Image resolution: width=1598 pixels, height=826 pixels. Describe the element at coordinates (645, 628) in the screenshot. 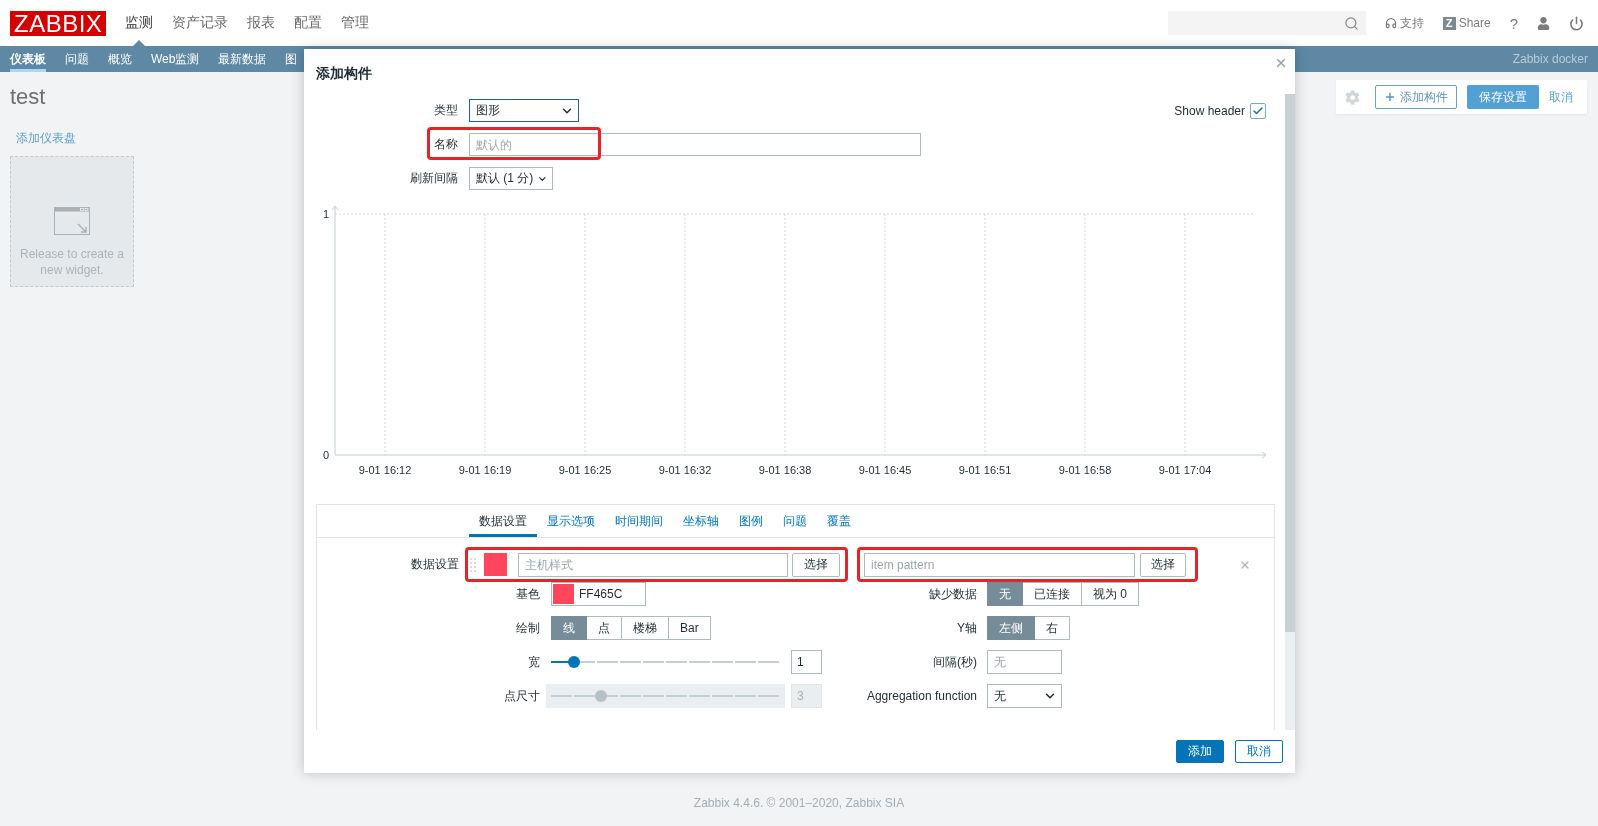

I see `toggle-button: 楼梯` at that location.